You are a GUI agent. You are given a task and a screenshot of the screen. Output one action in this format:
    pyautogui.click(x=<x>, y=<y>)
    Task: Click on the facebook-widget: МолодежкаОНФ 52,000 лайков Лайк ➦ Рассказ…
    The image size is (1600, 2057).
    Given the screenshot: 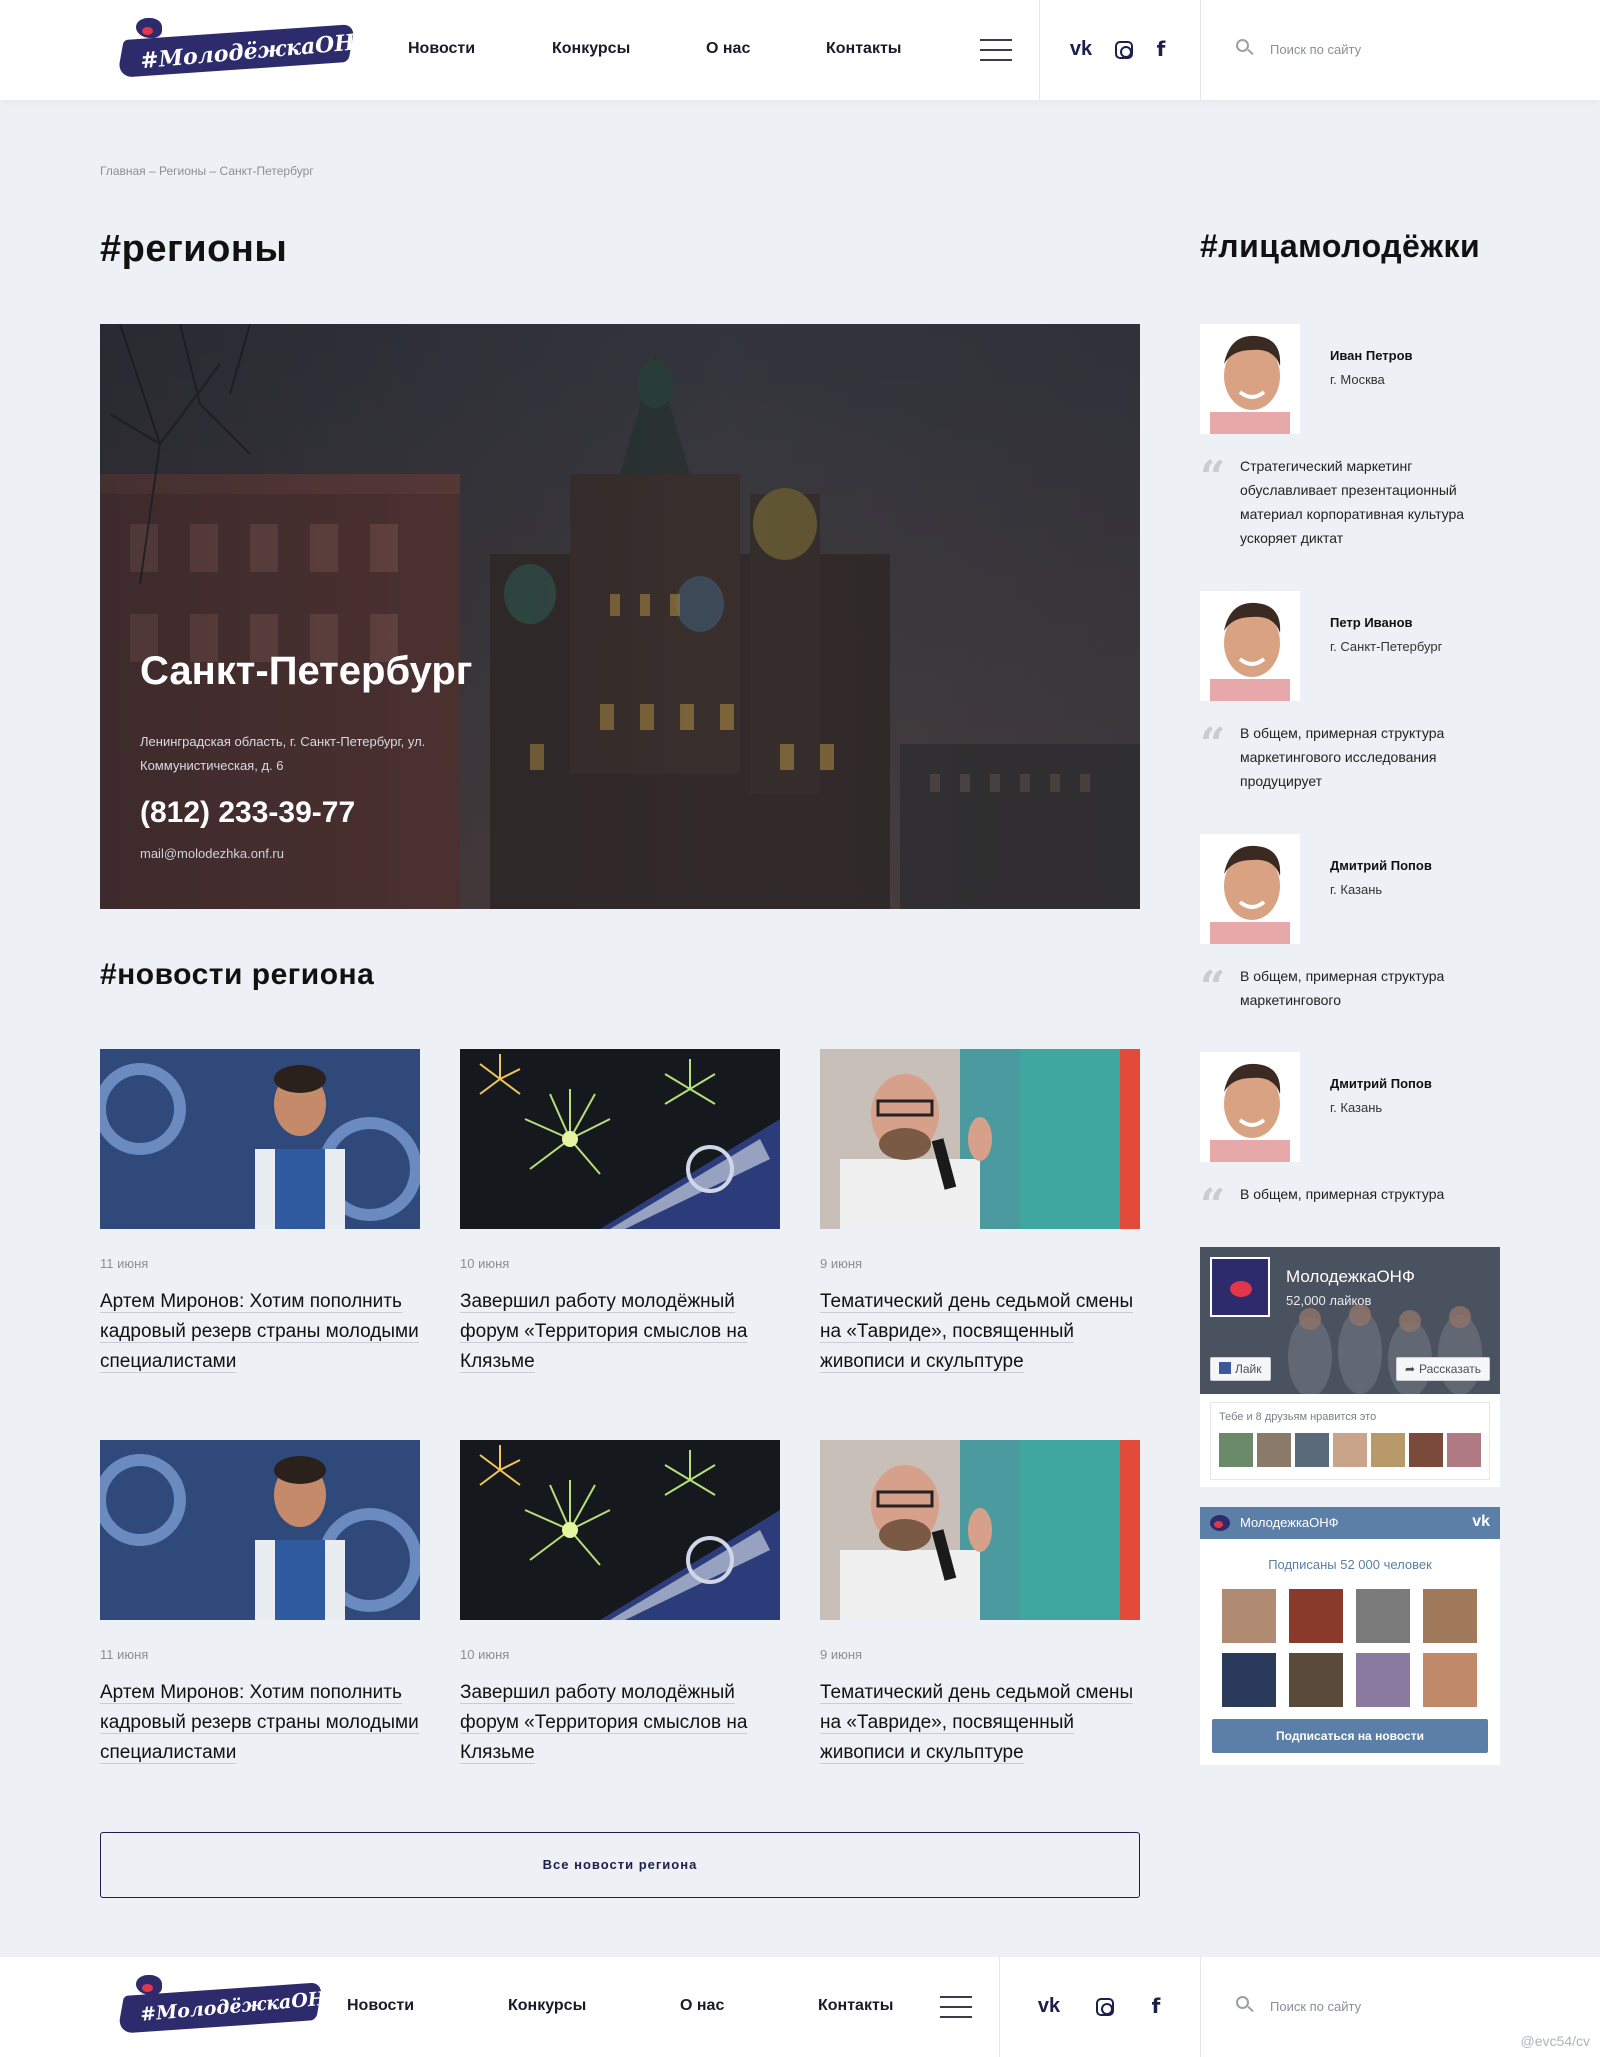 What is the action you would take?
    pyautogui.click(x=1350, y=1367)
    